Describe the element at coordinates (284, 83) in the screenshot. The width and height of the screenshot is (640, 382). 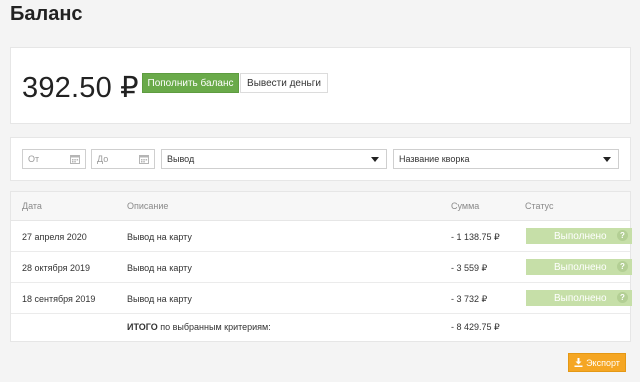
I see `withdraw-button: Вывести деньги` at that location.